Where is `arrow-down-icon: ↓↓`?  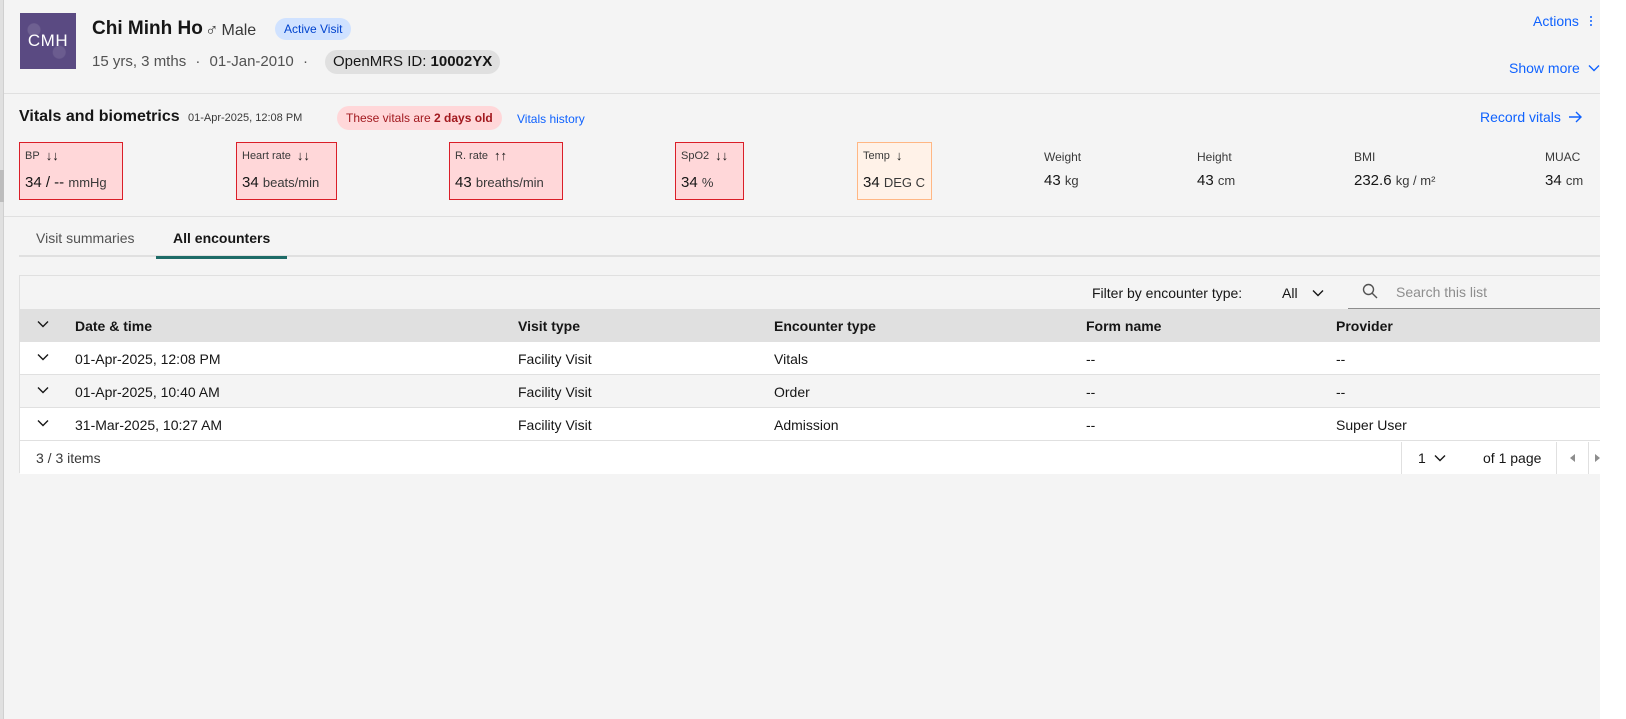 arrow-down-icon: ↓↓ is located at coordinates (52, 155).